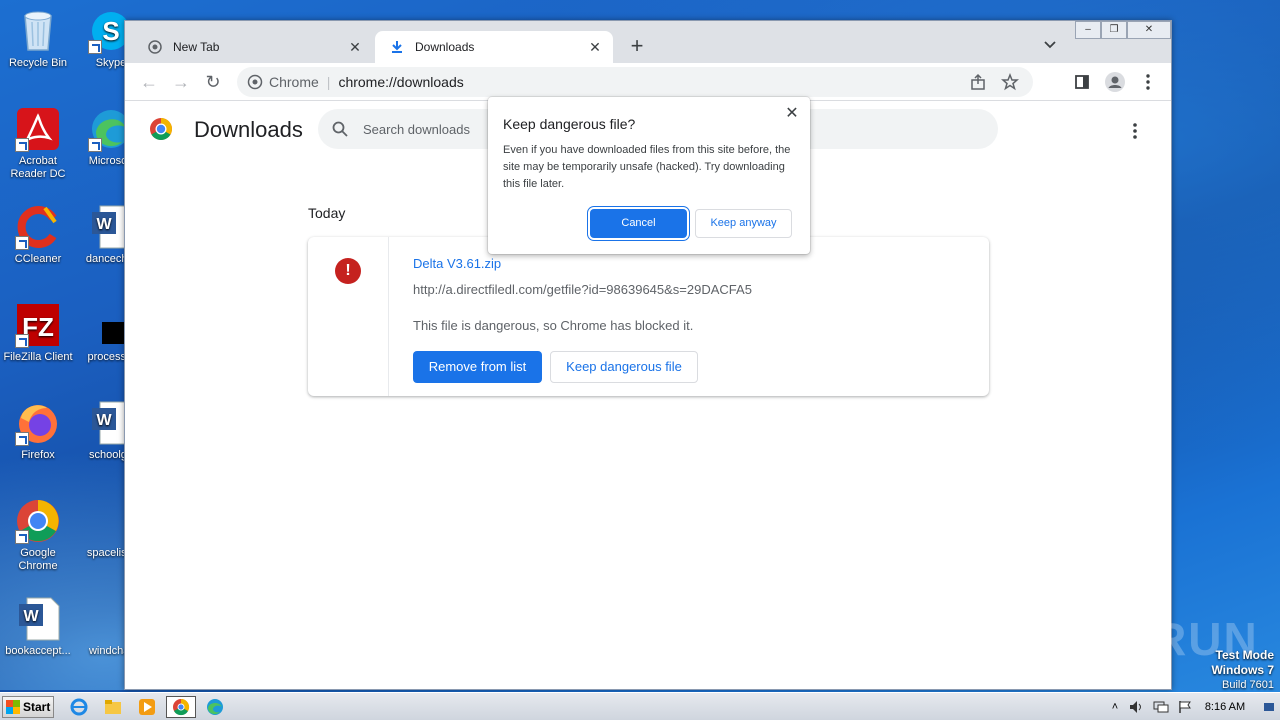 The width and height of the screenshot is (1280, 720). Describe the element at coordinates (294, 82) in the screenshot. I see `site-label: Chrome` at that location.